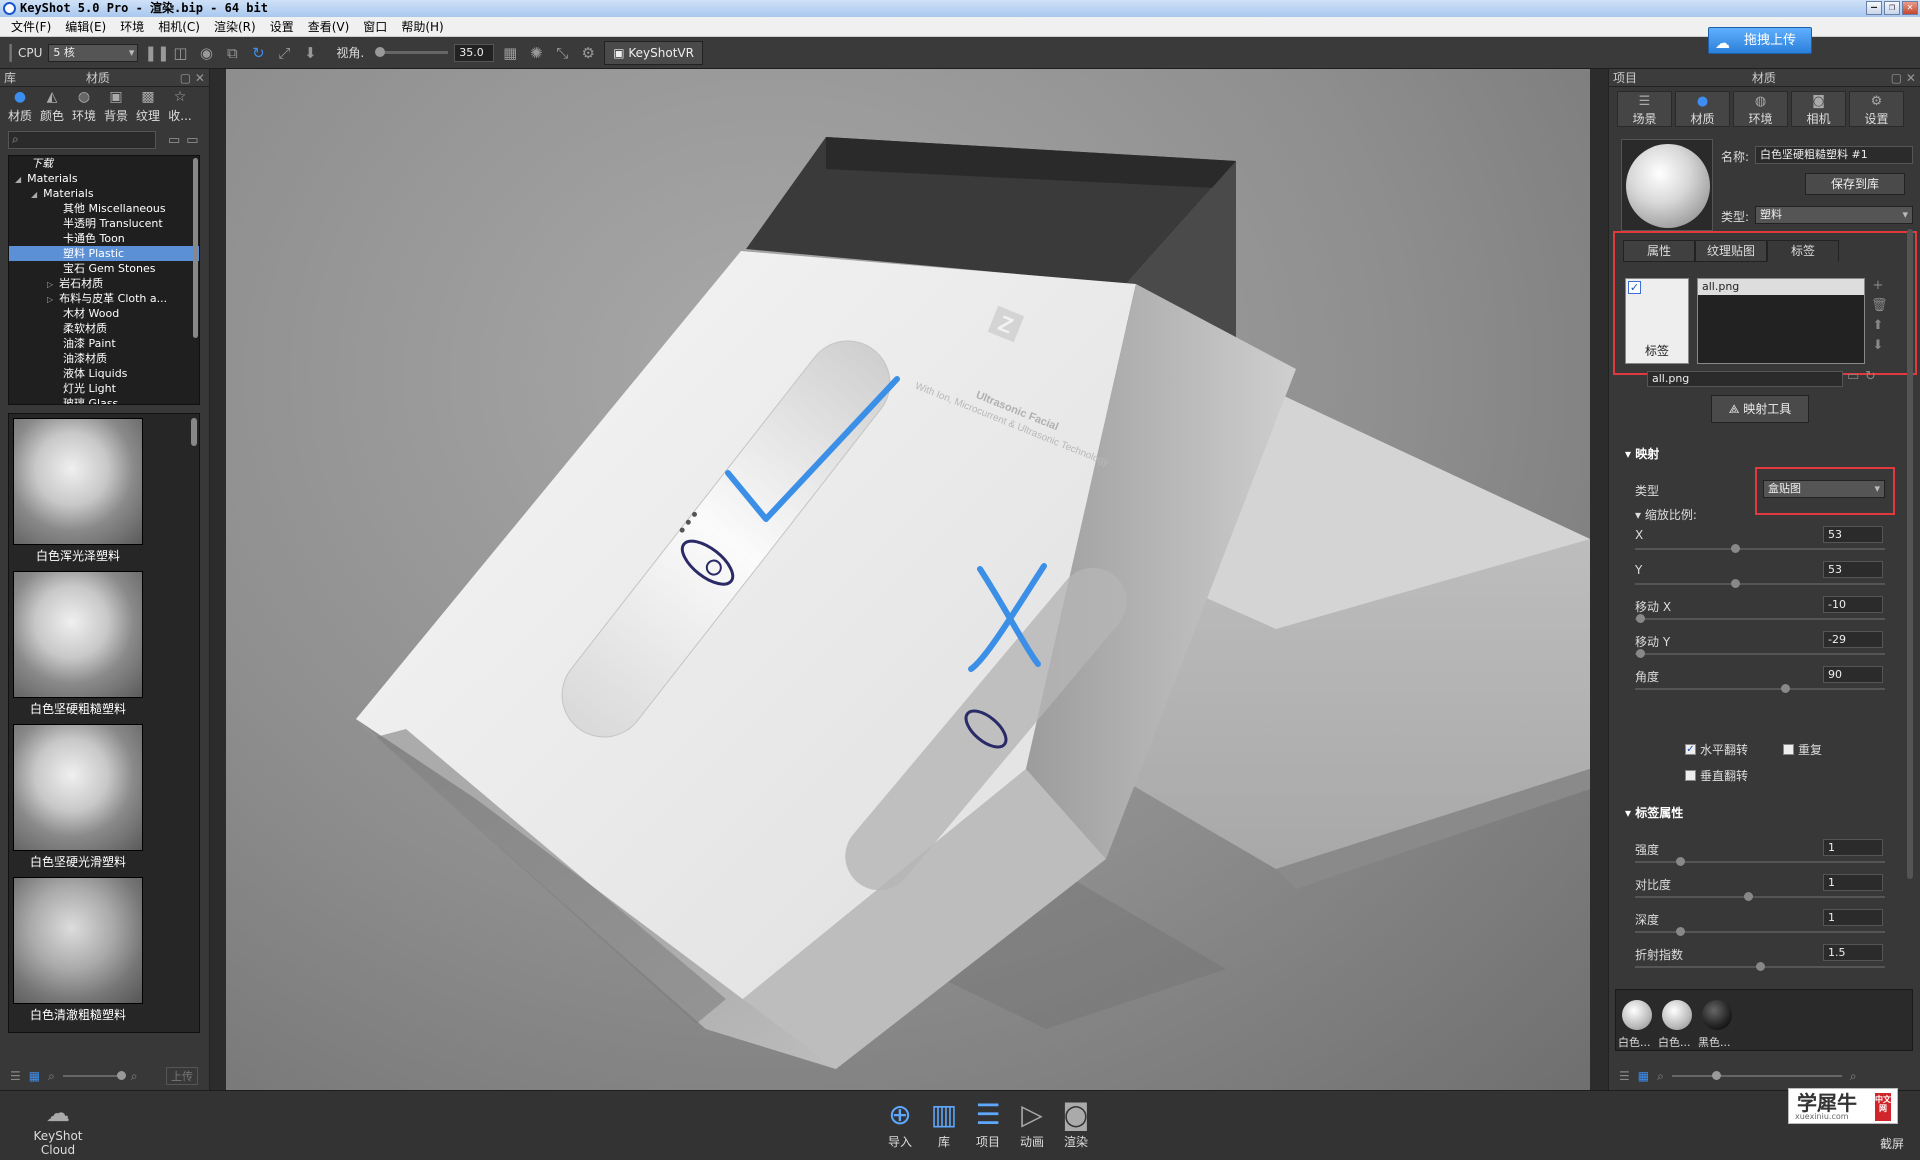 The image size is (1920, 1160). Describe the element at coordinates (988, 1123) in the screenshot. I see `project-button: ☰ 项目` at that location.